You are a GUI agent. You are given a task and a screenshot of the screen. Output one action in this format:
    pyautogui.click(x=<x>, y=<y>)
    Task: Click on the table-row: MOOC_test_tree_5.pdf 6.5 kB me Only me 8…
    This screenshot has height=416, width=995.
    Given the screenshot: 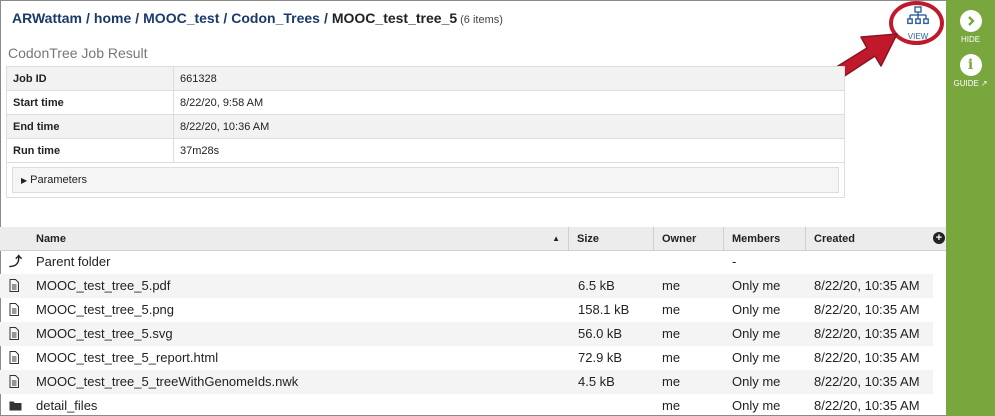 What is the action you would take?
    pyautogui.click(x=466, y=286)
    